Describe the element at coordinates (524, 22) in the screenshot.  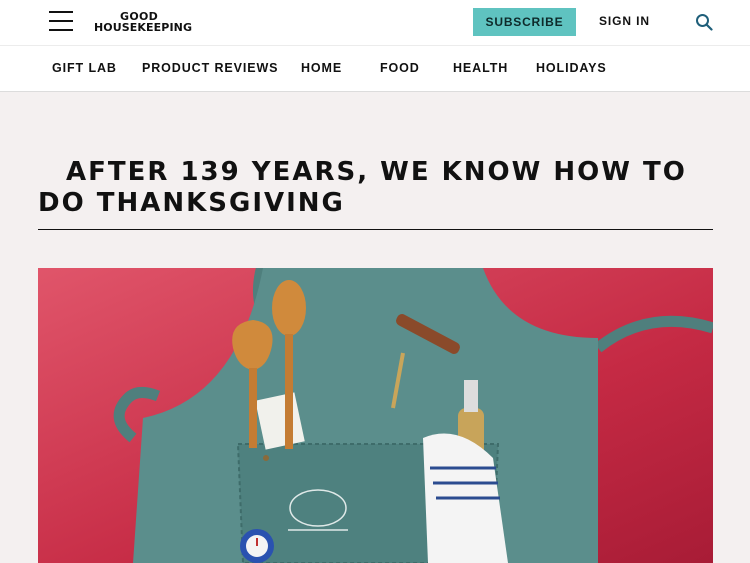
I see `subscribe-button: SUBSCRIBE` at that location.